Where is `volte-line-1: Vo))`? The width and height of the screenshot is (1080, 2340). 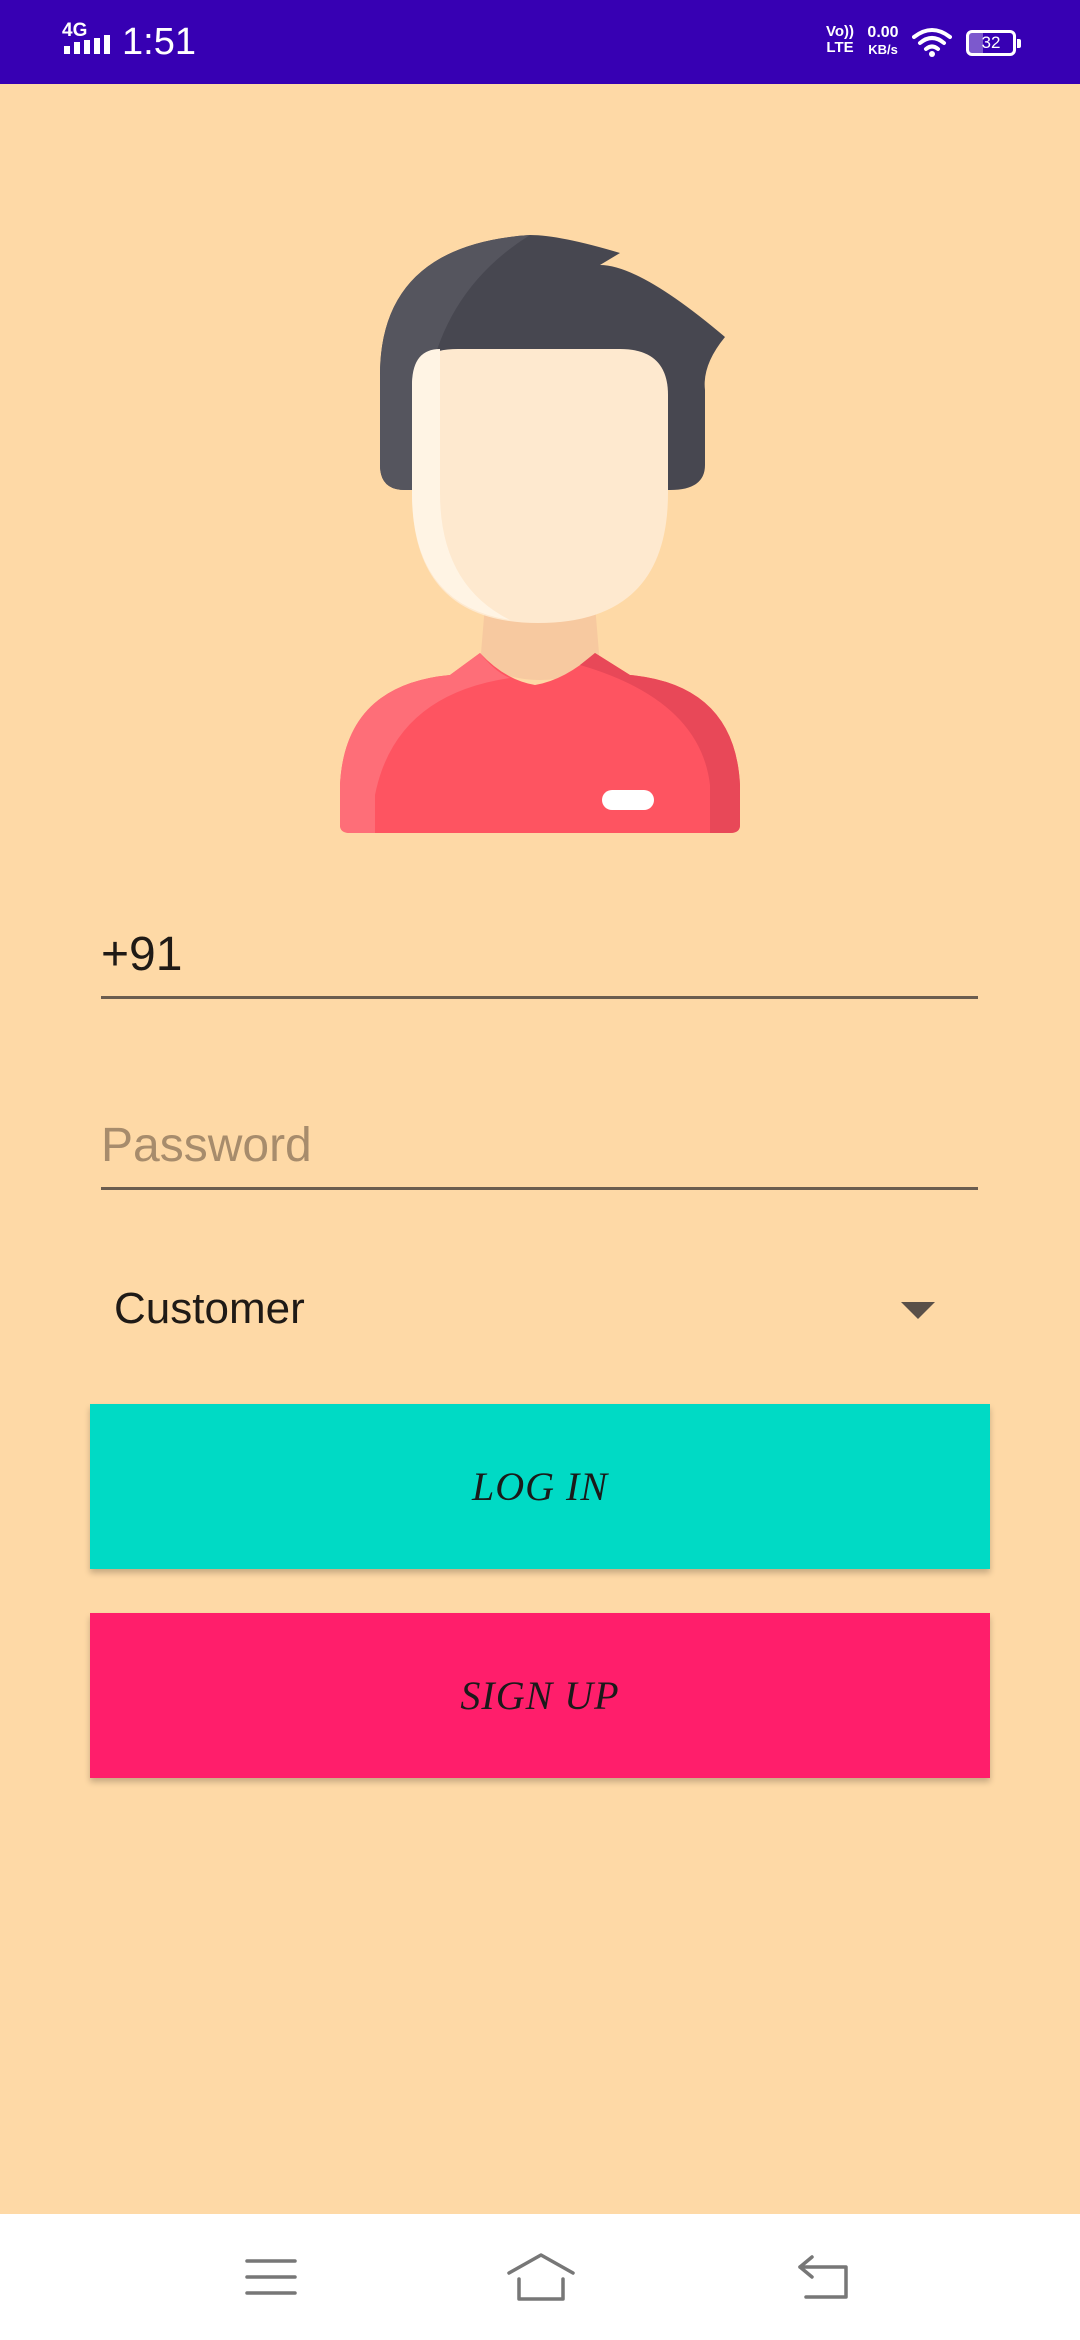 volte-line-1: Vo)) is located at coordinates (840, 31).